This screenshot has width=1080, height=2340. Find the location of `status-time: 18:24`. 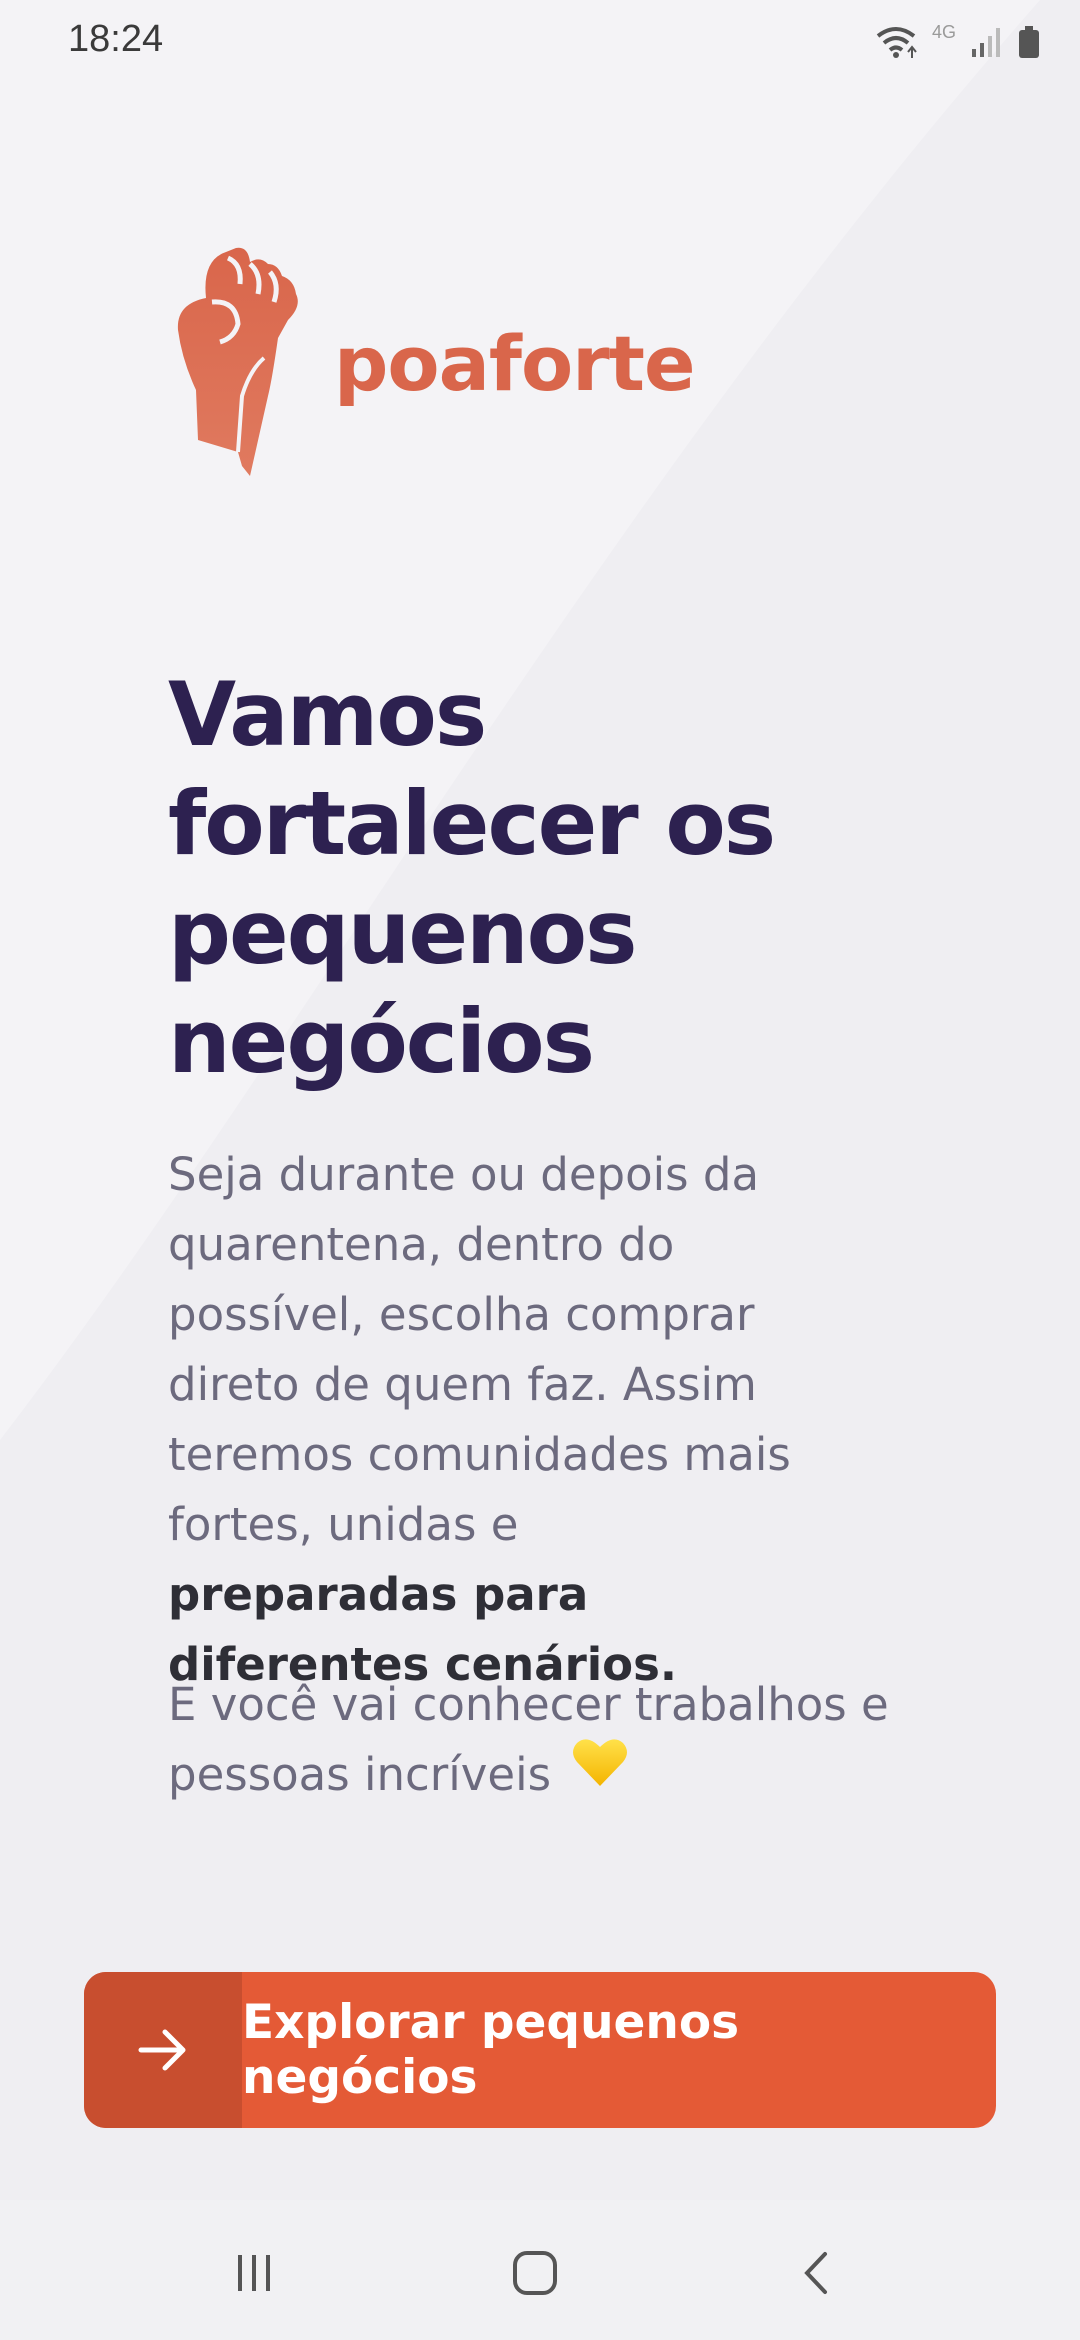

status-time: 18:24 is located at coordinates (116, 39).